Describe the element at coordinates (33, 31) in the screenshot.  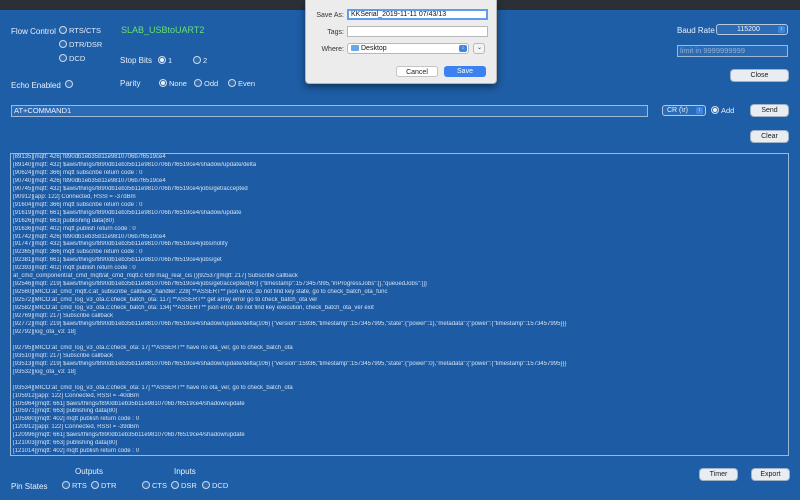
I see `flow-control-label: Flow Control` at that location.